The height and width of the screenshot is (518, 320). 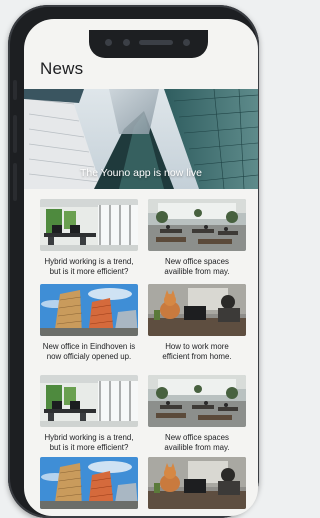 I want to click on caption-line: now officialy opened up., so click(x=89, y=356).